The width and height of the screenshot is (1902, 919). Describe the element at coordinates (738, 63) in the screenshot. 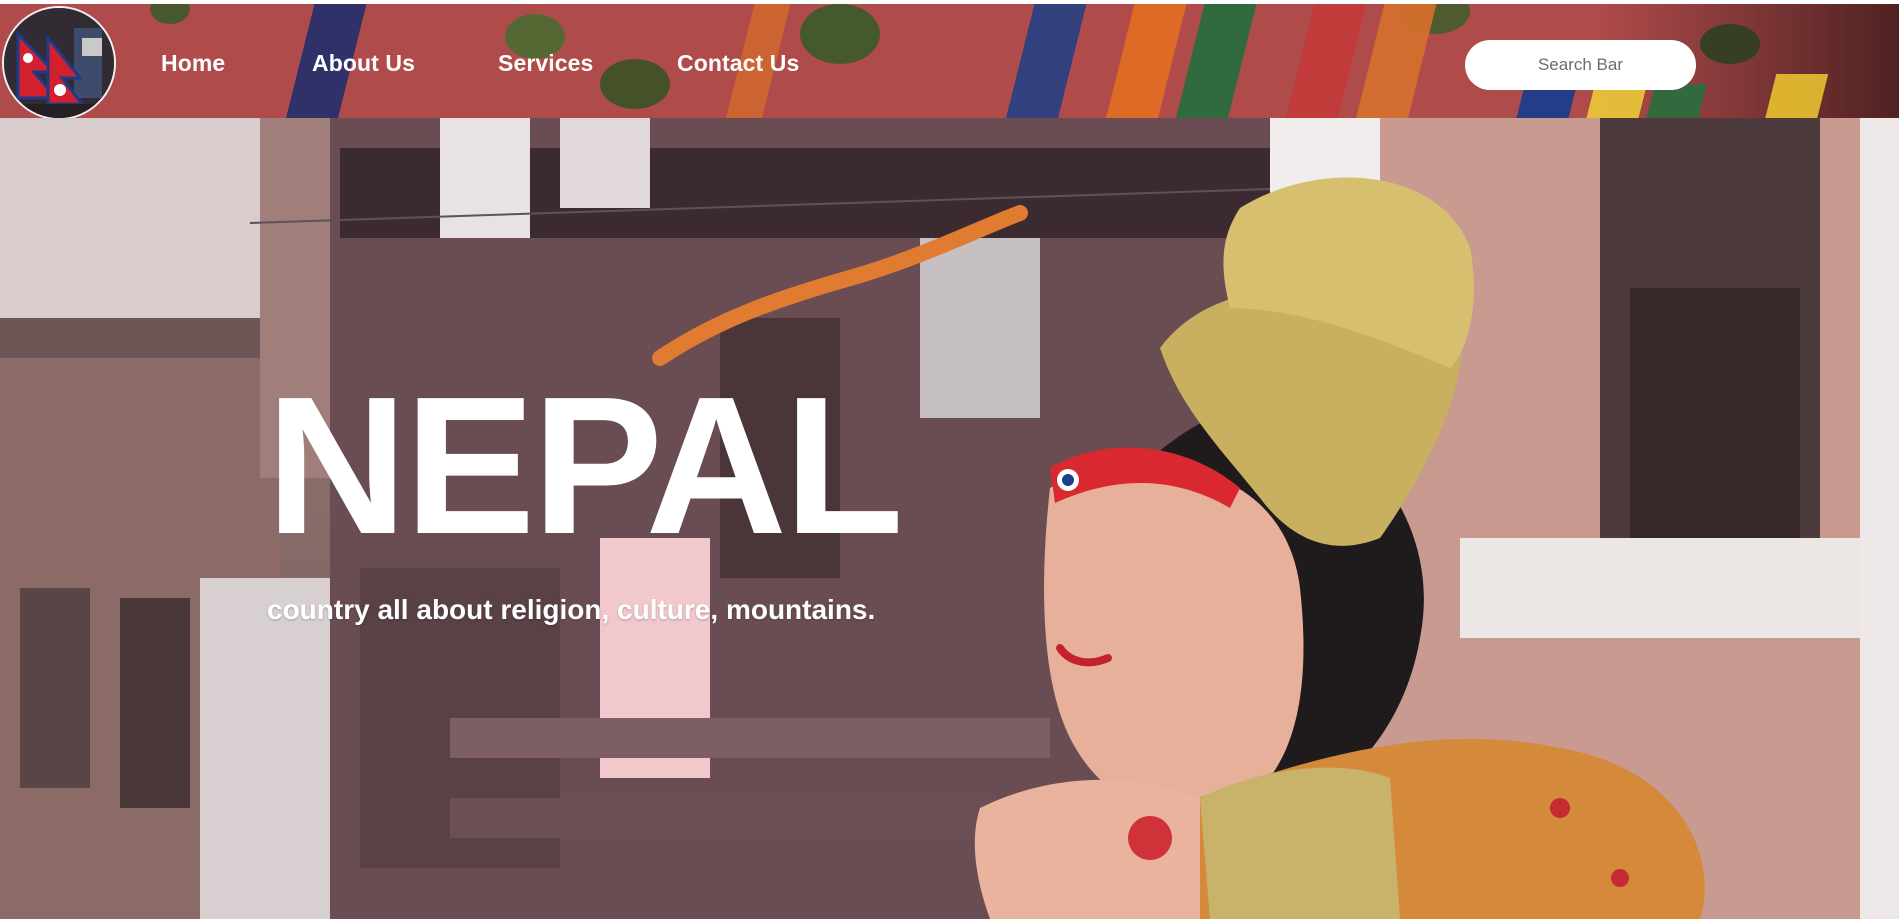

I see `nav-link-contact-us: Contact Us` at that location.